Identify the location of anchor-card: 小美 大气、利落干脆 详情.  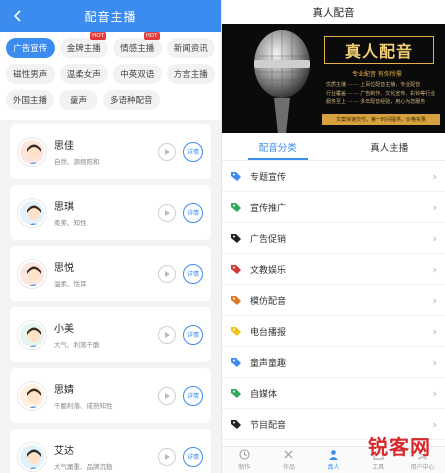
(110, 334).